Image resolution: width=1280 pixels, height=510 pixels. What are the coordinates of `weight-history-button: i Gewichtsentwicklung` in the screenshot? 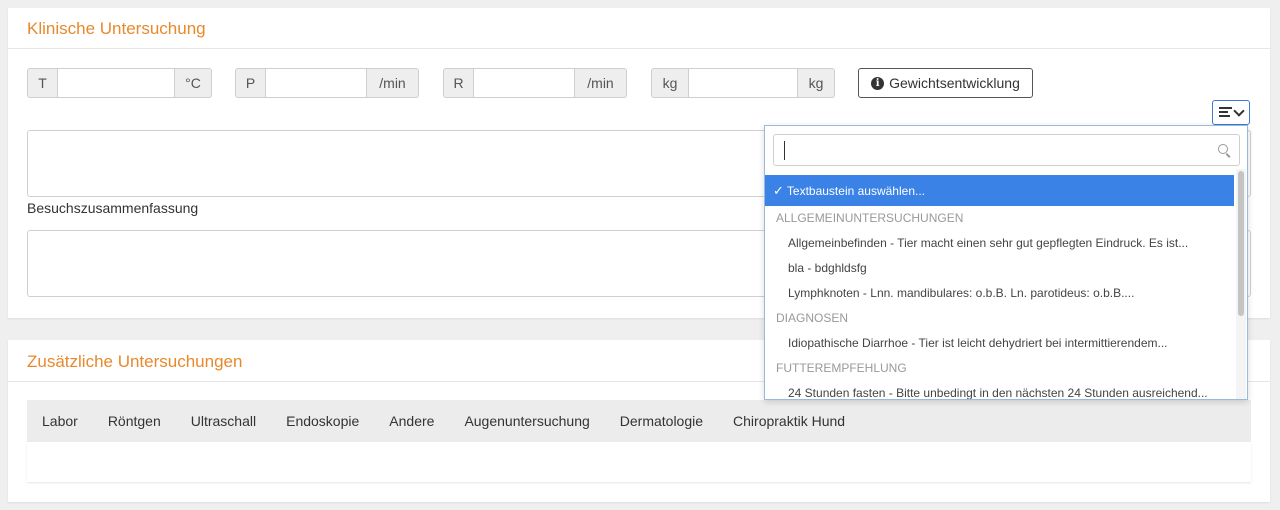 It's located at (945, 83).